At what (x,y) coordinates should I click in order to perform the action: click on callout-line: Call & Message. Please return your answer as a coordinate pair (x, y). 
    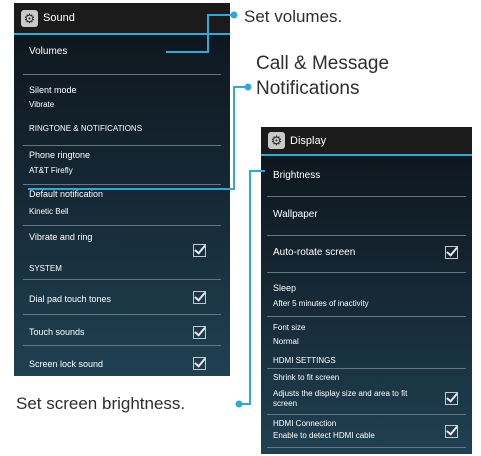
    Looking at the image, I should click on (323, 63).